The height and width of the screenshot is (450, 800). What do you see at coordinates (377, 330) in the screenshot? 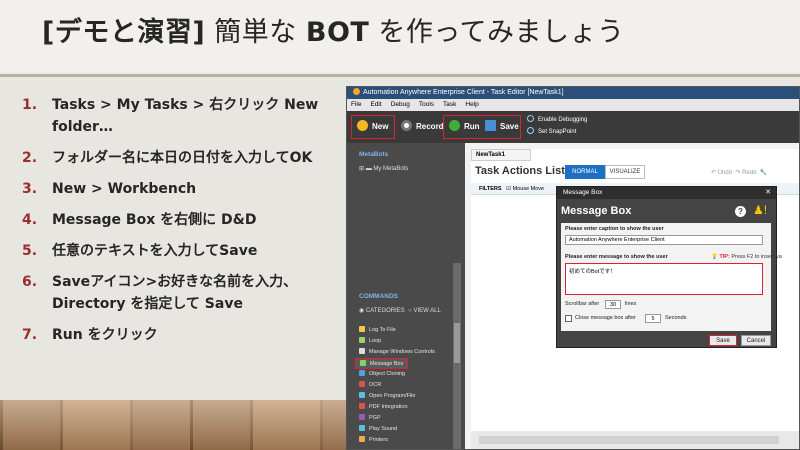
I see `command-log-to-file: Log To File` at bounding box center [377, 330].